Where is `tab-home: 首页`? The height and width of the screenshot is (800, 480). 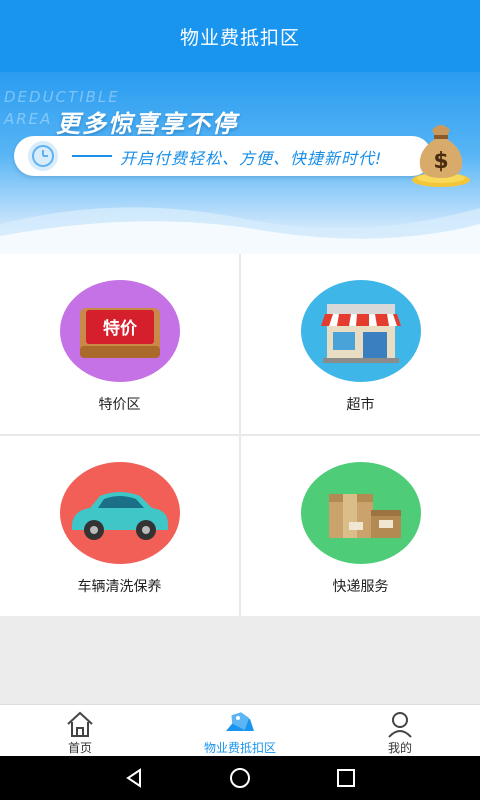 tab-home: 首页 is located at coordinates (80, 731).